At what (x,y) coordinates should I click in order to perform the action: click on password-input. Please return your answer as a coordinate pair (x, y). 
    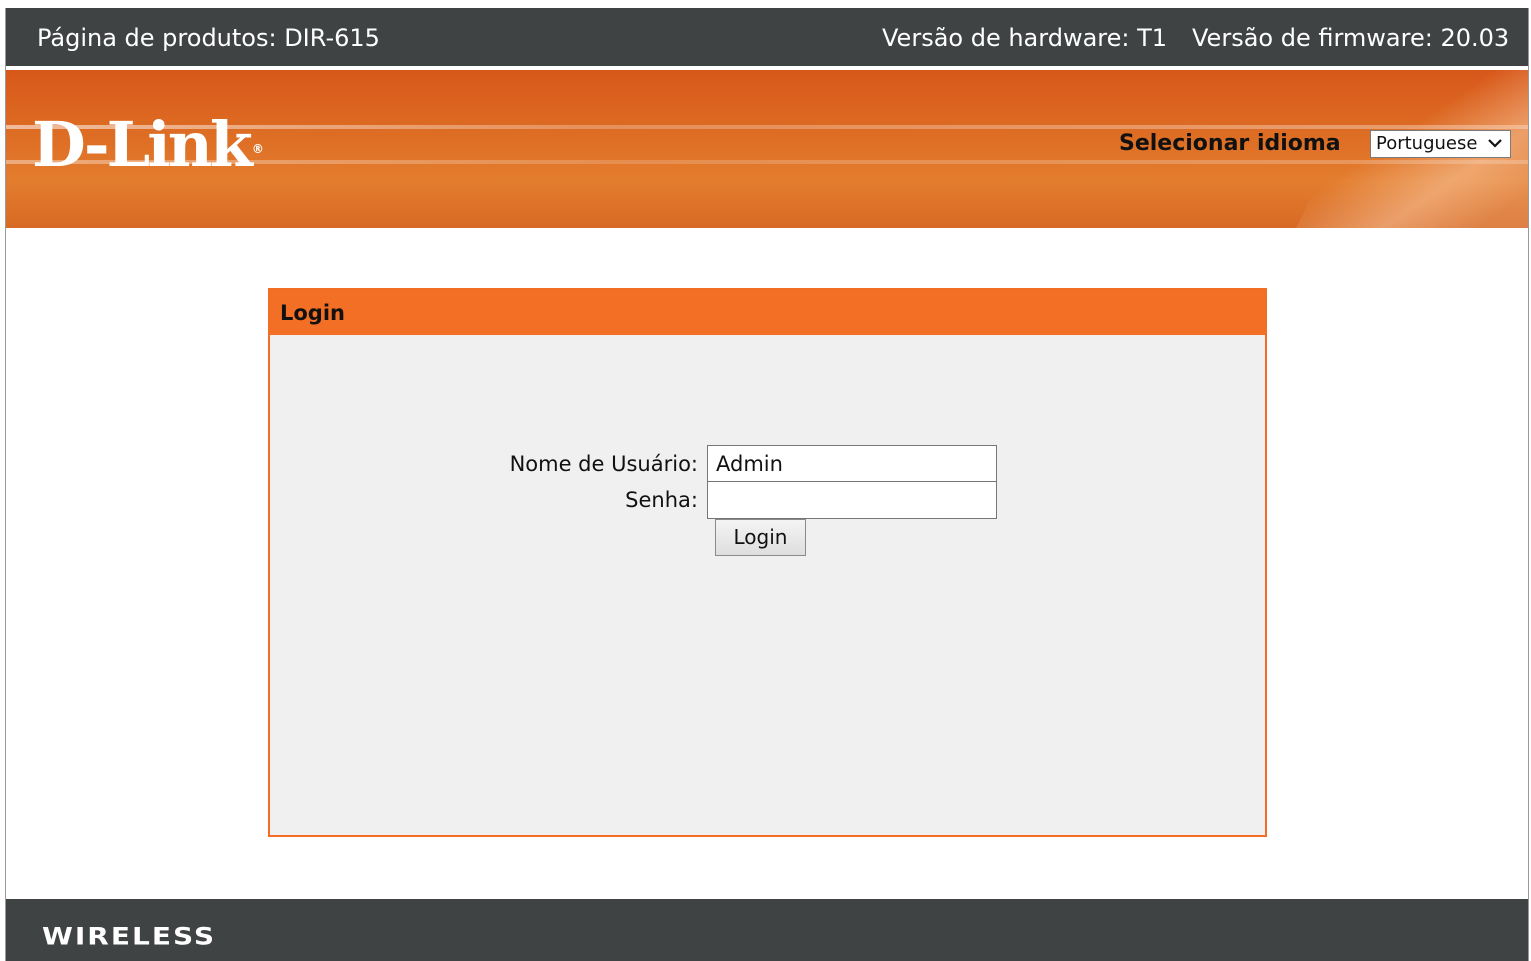
    Looking at the image, I should click on (852, 500).